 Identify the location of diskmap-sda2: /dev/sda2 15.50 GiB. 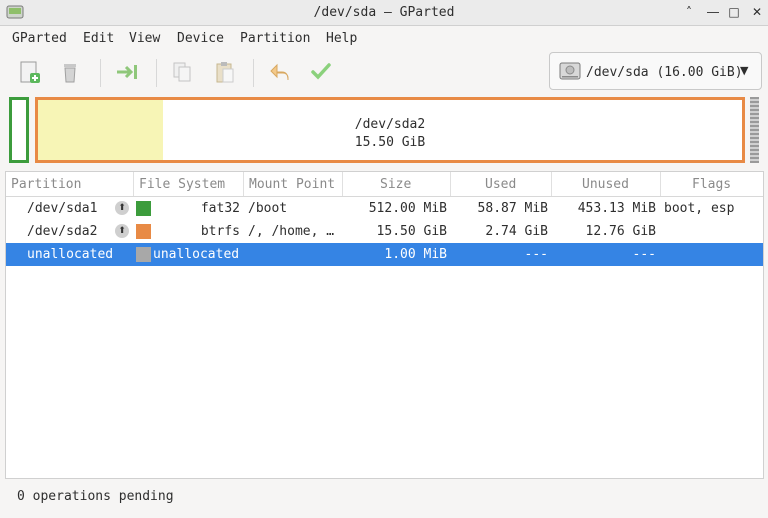
(390, 130).